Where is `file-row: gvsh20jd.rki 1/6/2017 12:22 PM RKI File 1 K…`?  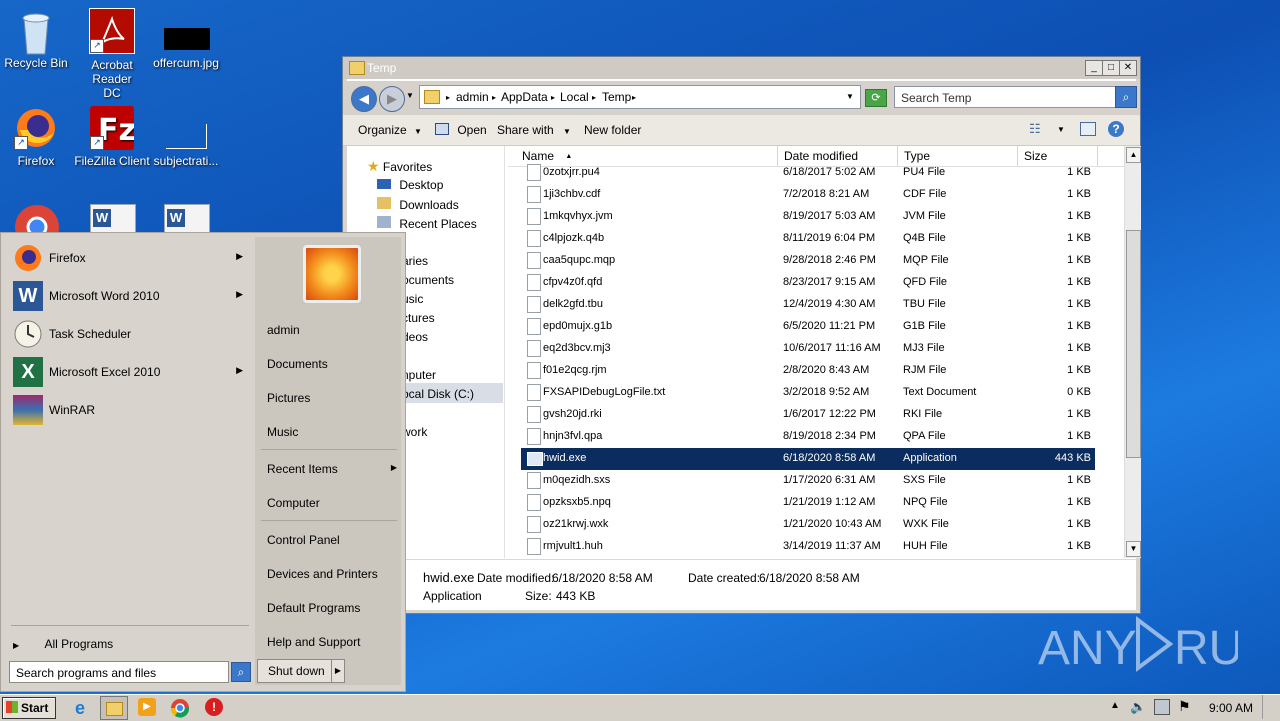 file-row: gvsh20jd.rki 1/6/2017 12:22 PM RKI File 1 K… is located at coordinates (808, 415).